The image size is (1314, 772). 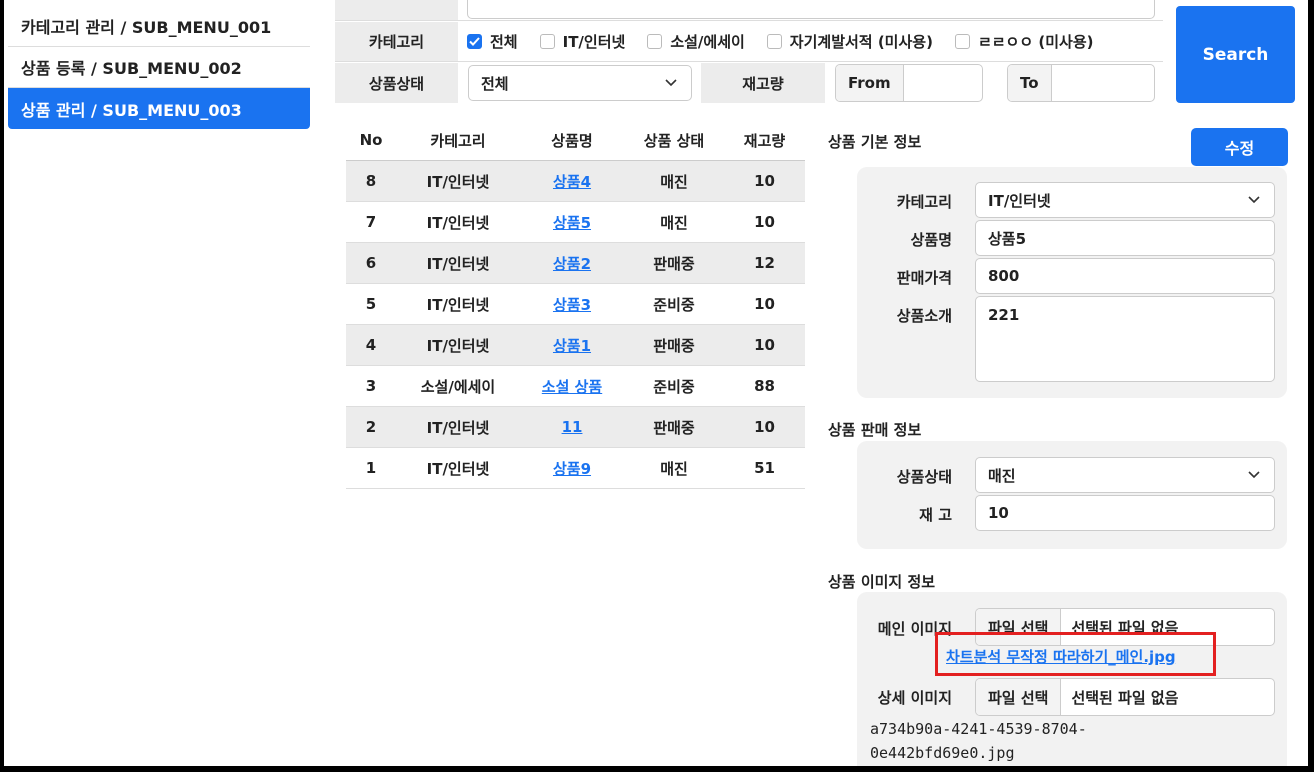 I want to click on stock-filter-label: 재고량, so click(x=763, y=83).